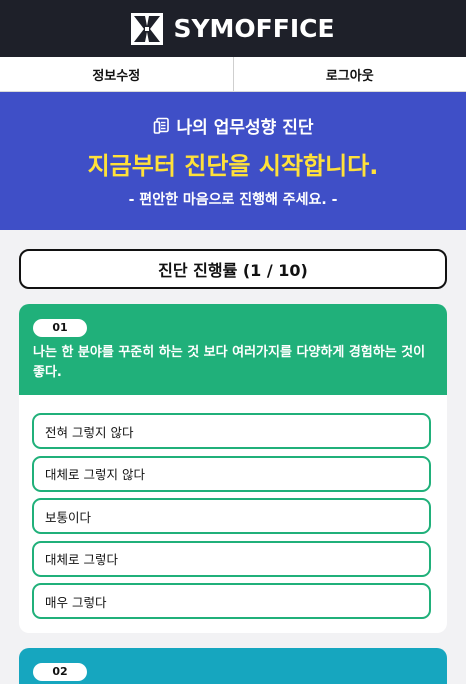  Describe the element at coordinates (233, 200) in the screenshot. I see `hero-subtitle: - 편안한 마음으로 진행해 주세요. -` at that location.